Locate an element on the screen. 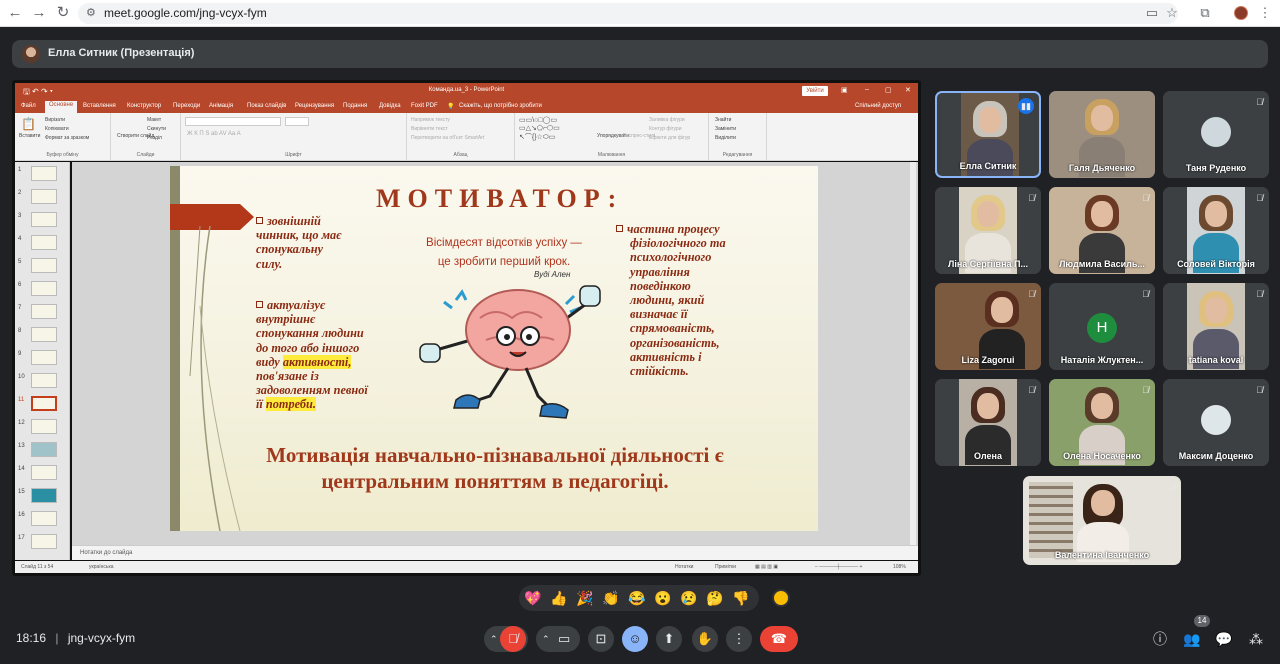  find-button: Знайти is located at coordinates (723, 120).